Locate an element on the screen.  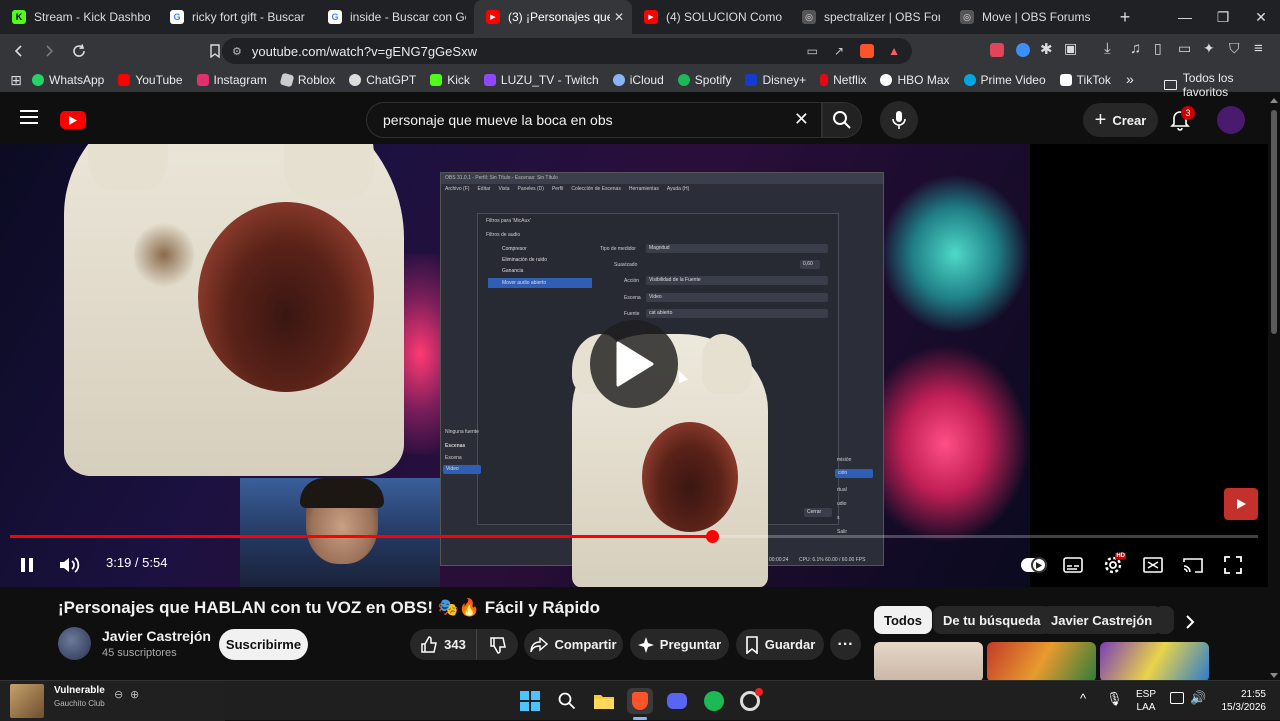
pause-button is located at coordinates (27, 565).